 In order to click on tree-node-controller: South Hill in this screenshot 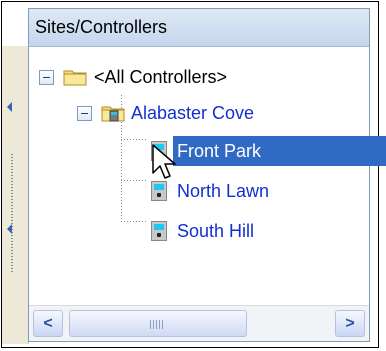, I will do `click(247, 231)`.